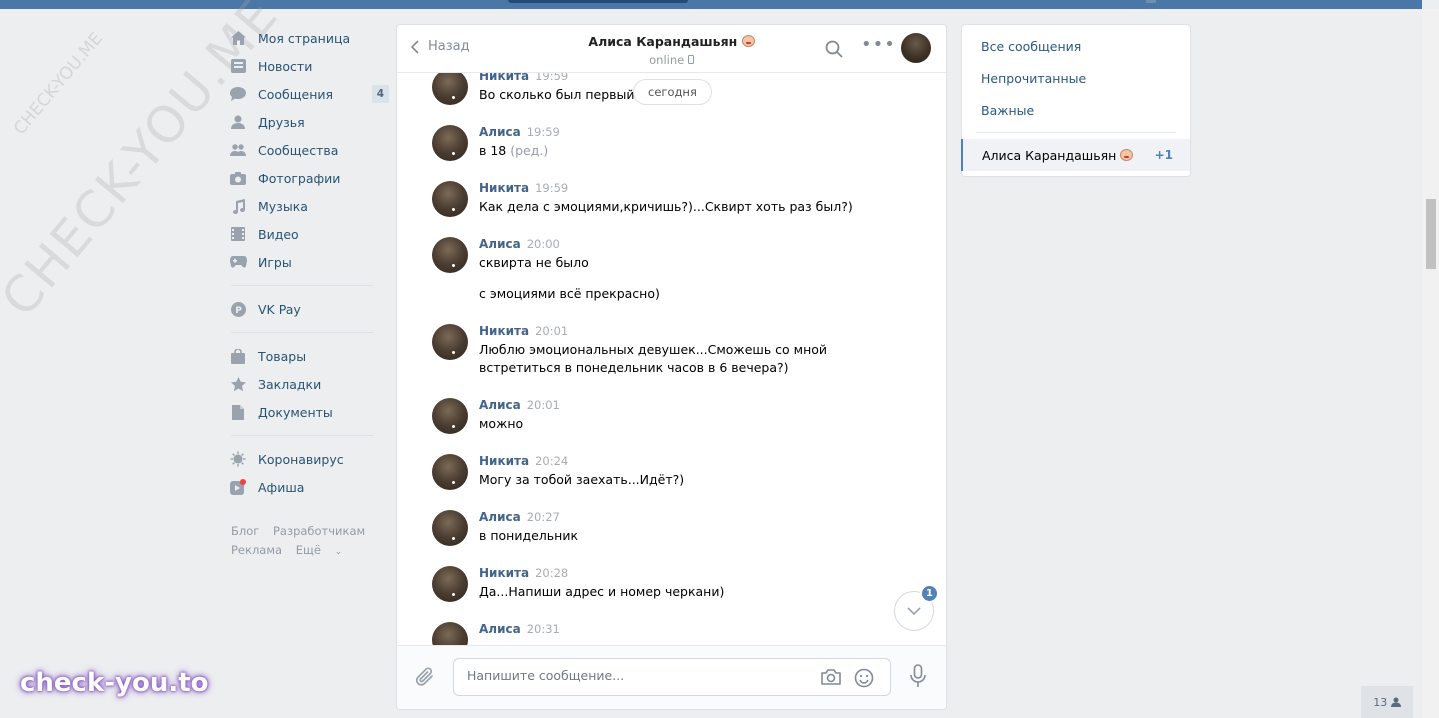 Image resolution: width=1439 pixels, height=718 pixels. What do you see at coordinates (1387, 702) in the screenshot?
I see `online-users-widget: 13` at bounding box center [1387, 702].